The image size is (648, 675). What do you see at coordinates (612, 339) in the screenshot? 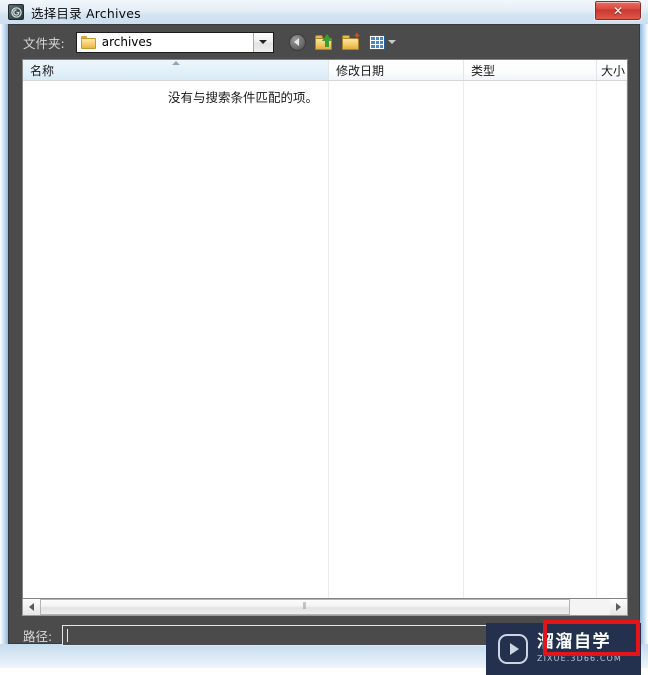
I see `file-list-col-size` at bounding box center [612, 339].